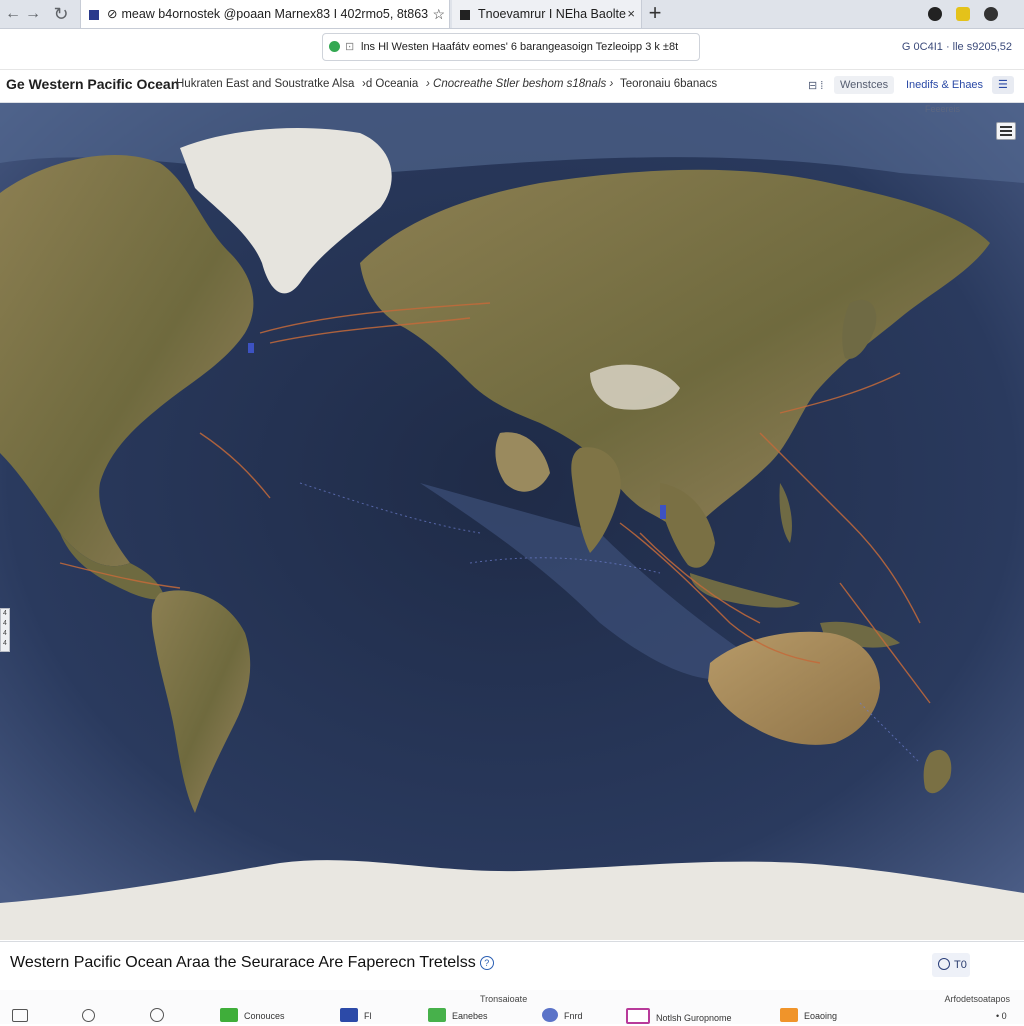 This screenshot has width=1024, height=1026. Describe the element at coordinates (93, 84) in the screenshot. I see `page-title: Ge Western Pacific Ocean` at that location.